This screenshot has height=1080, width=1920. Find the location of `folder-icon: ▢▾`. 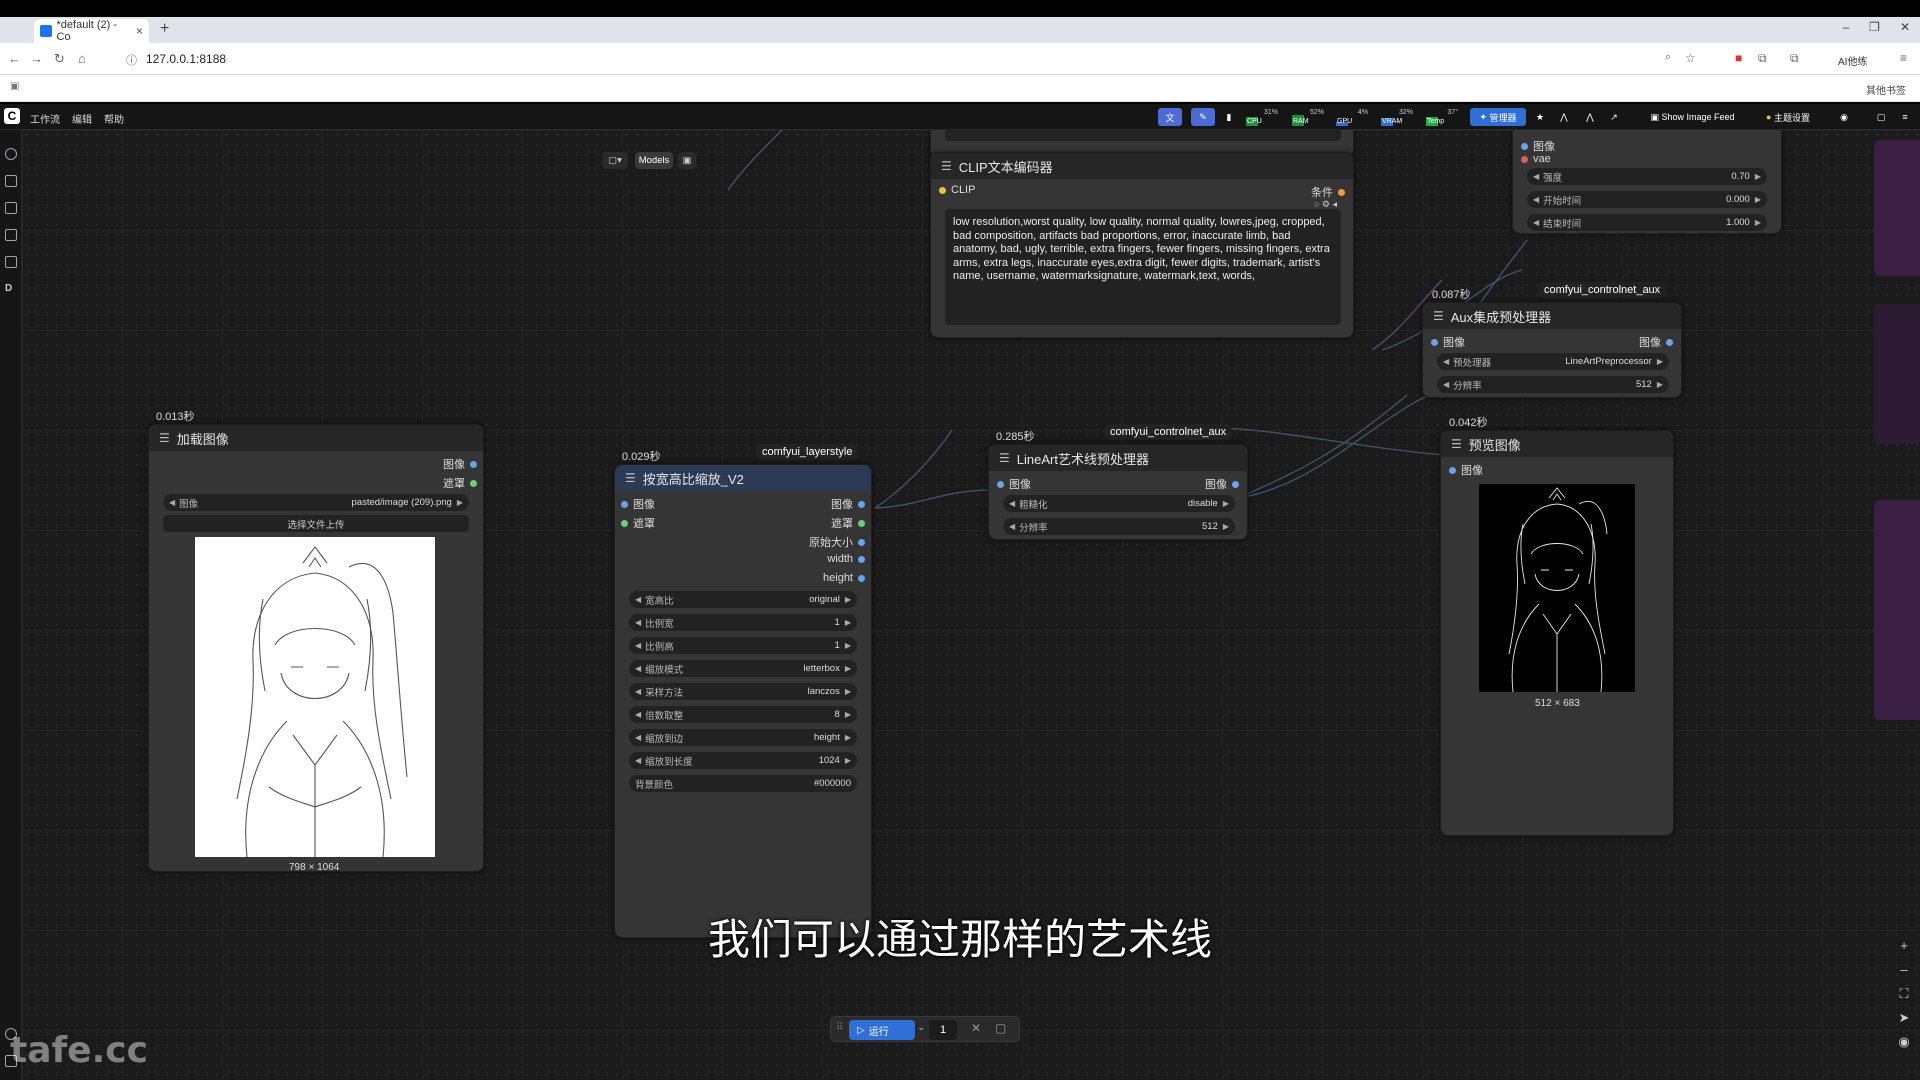

folder-icon: ▢▾ is located at coordinates (615, 160).